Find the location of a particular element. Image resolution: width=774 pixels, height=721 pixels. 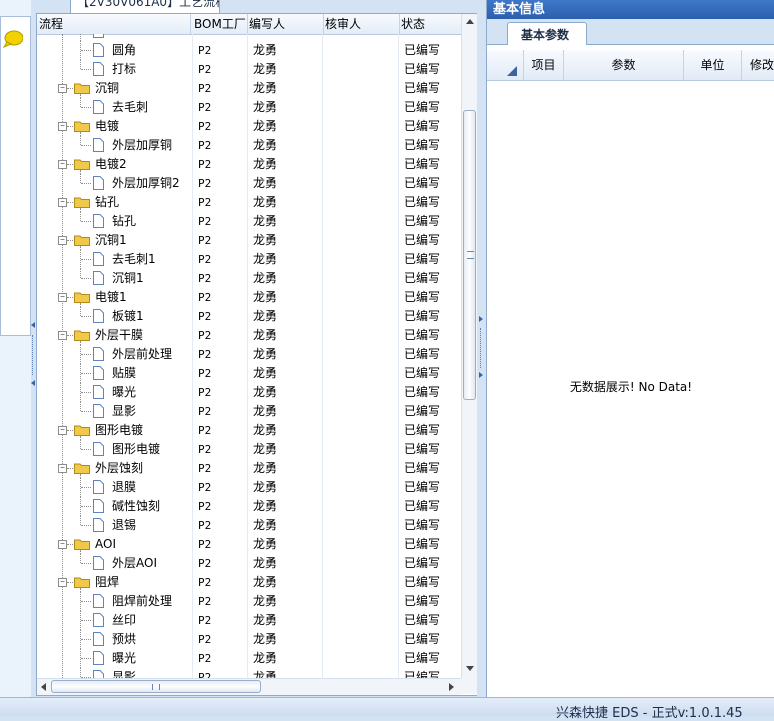

tree-node-label: 显影 is located at coordinates (124, 411).